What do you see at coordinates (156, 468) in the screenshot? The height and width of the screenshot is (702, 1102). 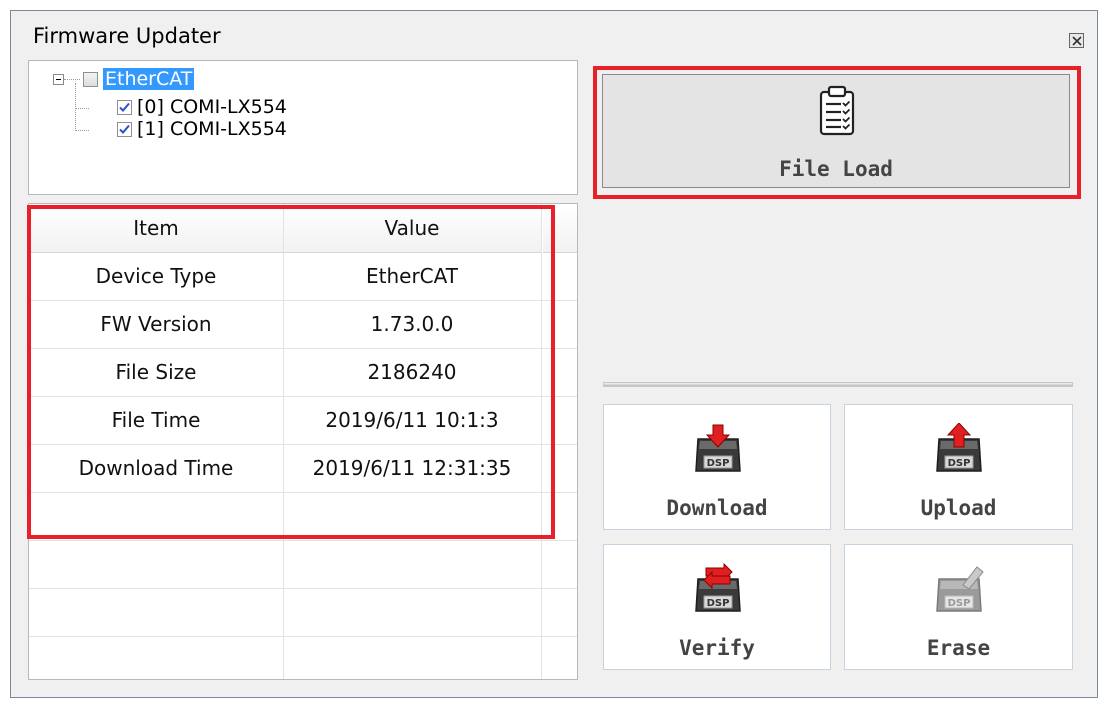 I see `grid-cell-item: Download Time` at bounding box center [156, 468].